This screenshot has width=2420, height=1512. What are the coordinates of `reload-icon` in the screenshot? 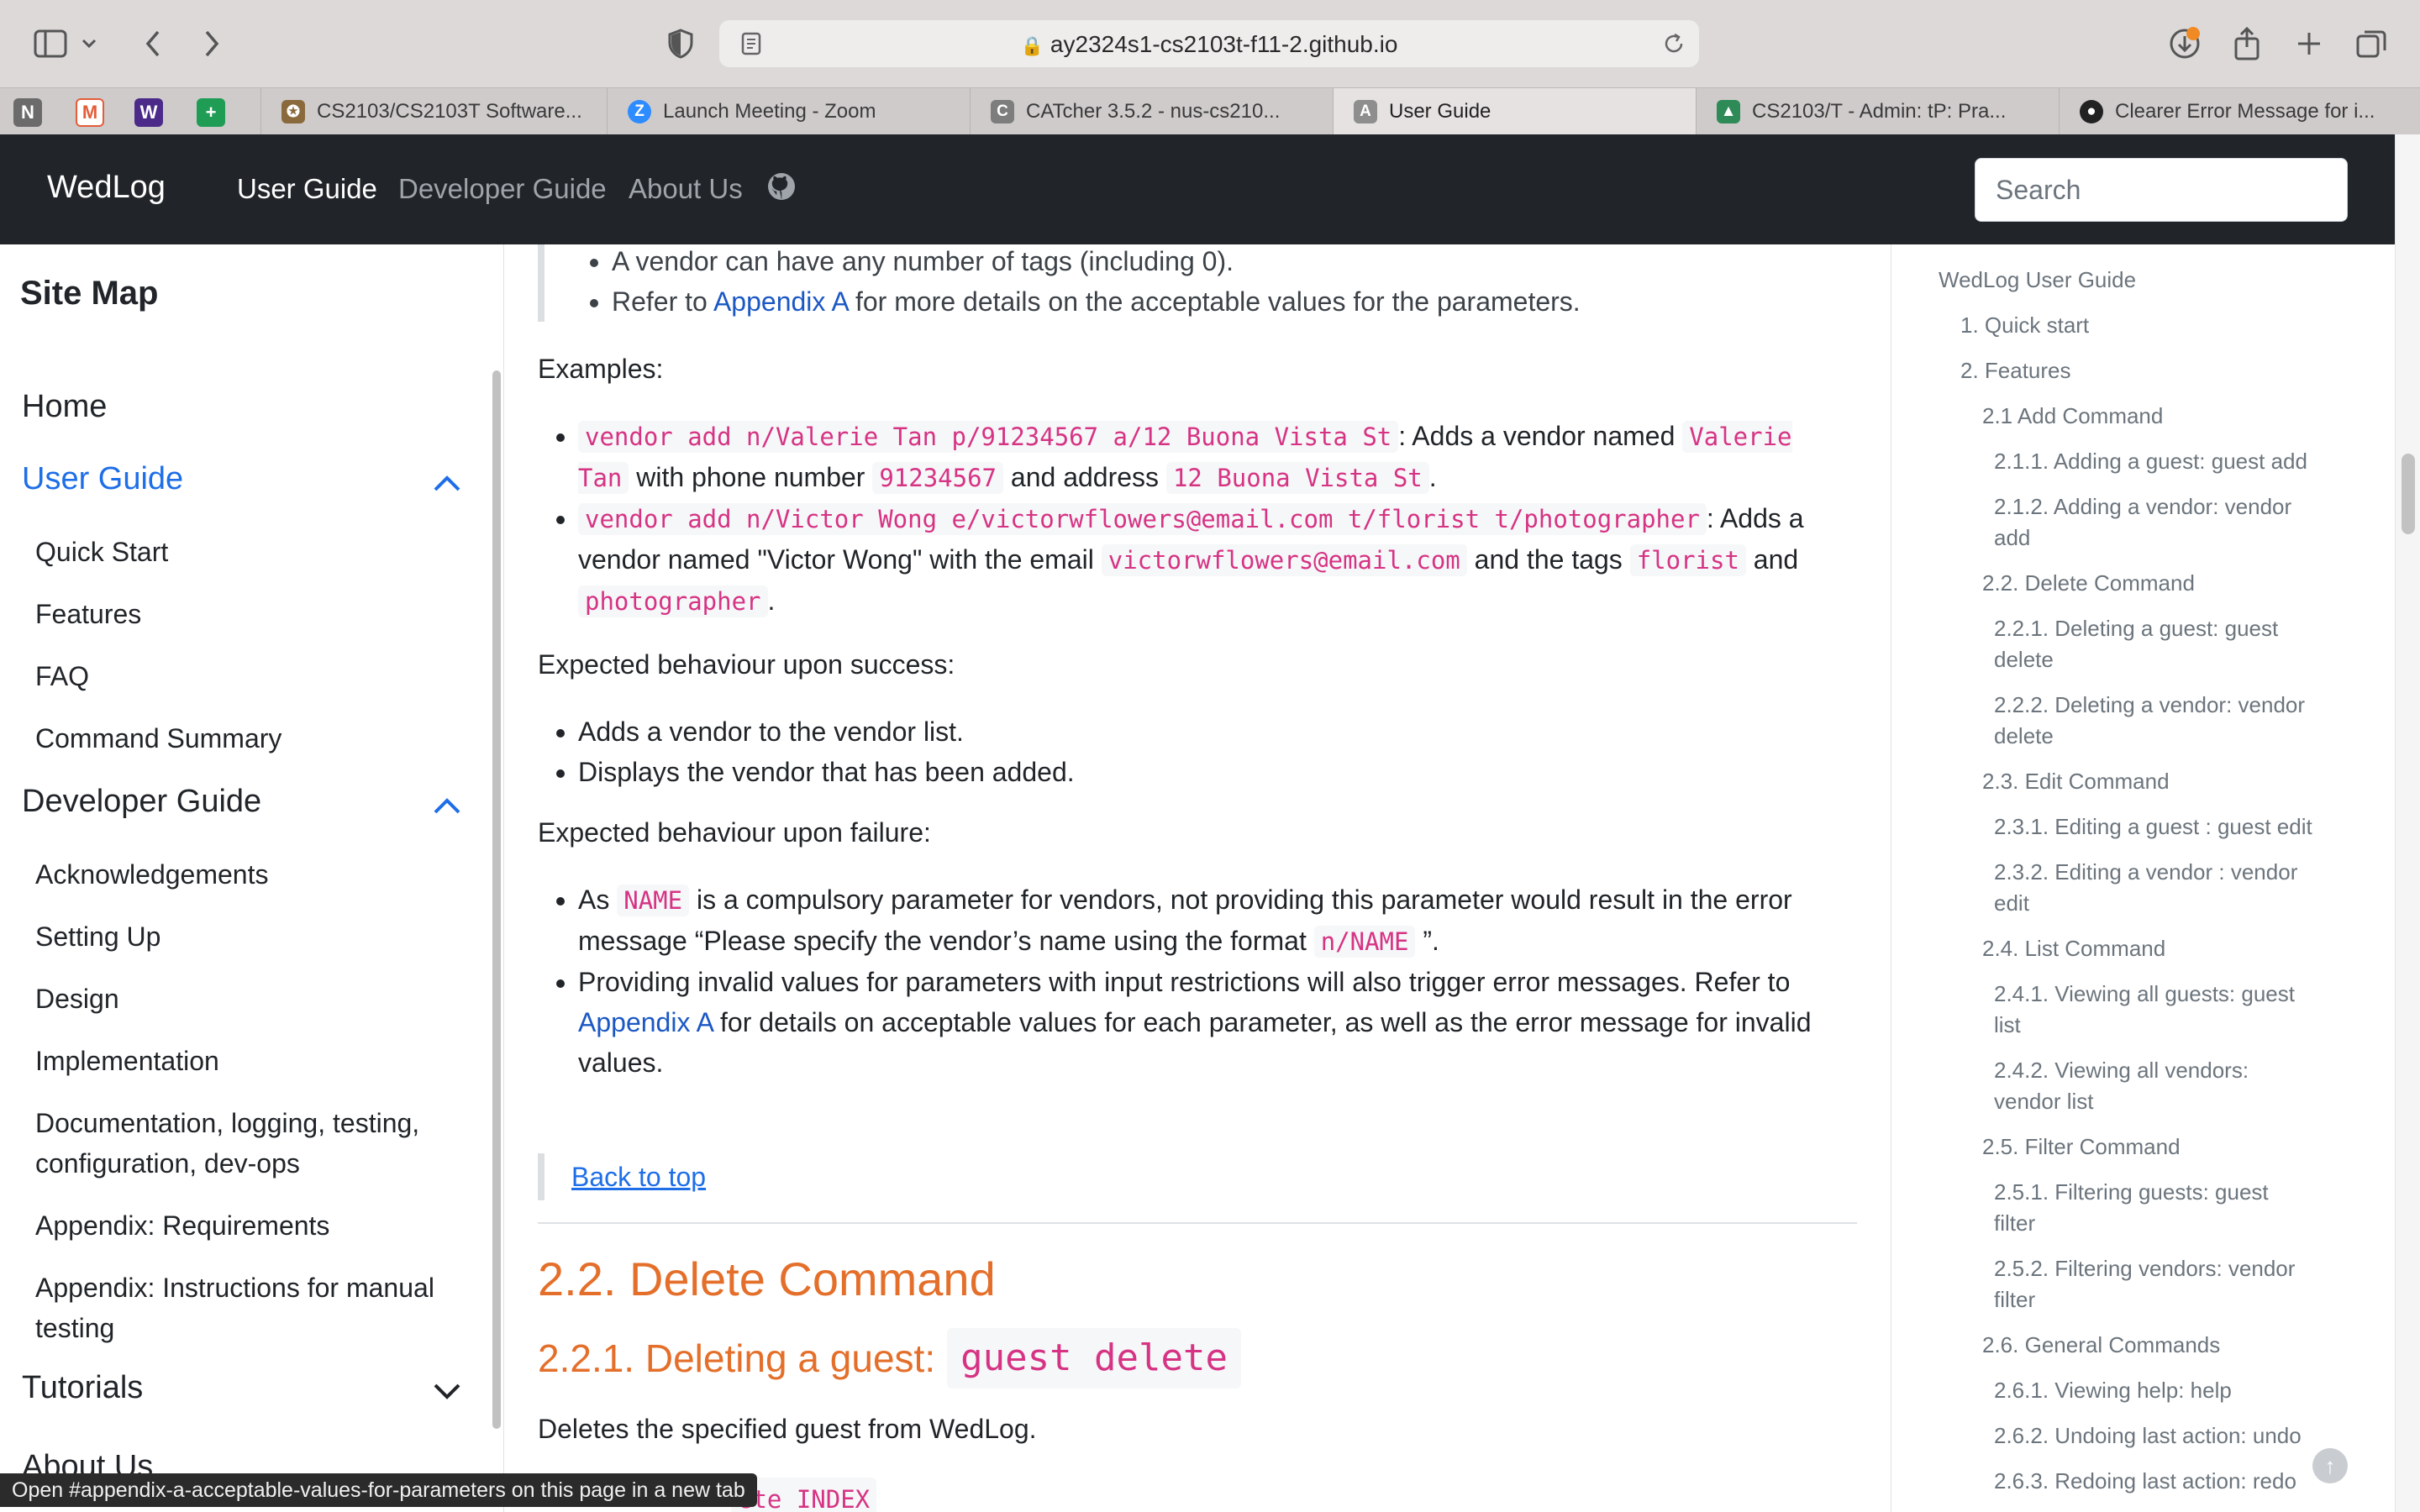 It's located at (1674, 44).